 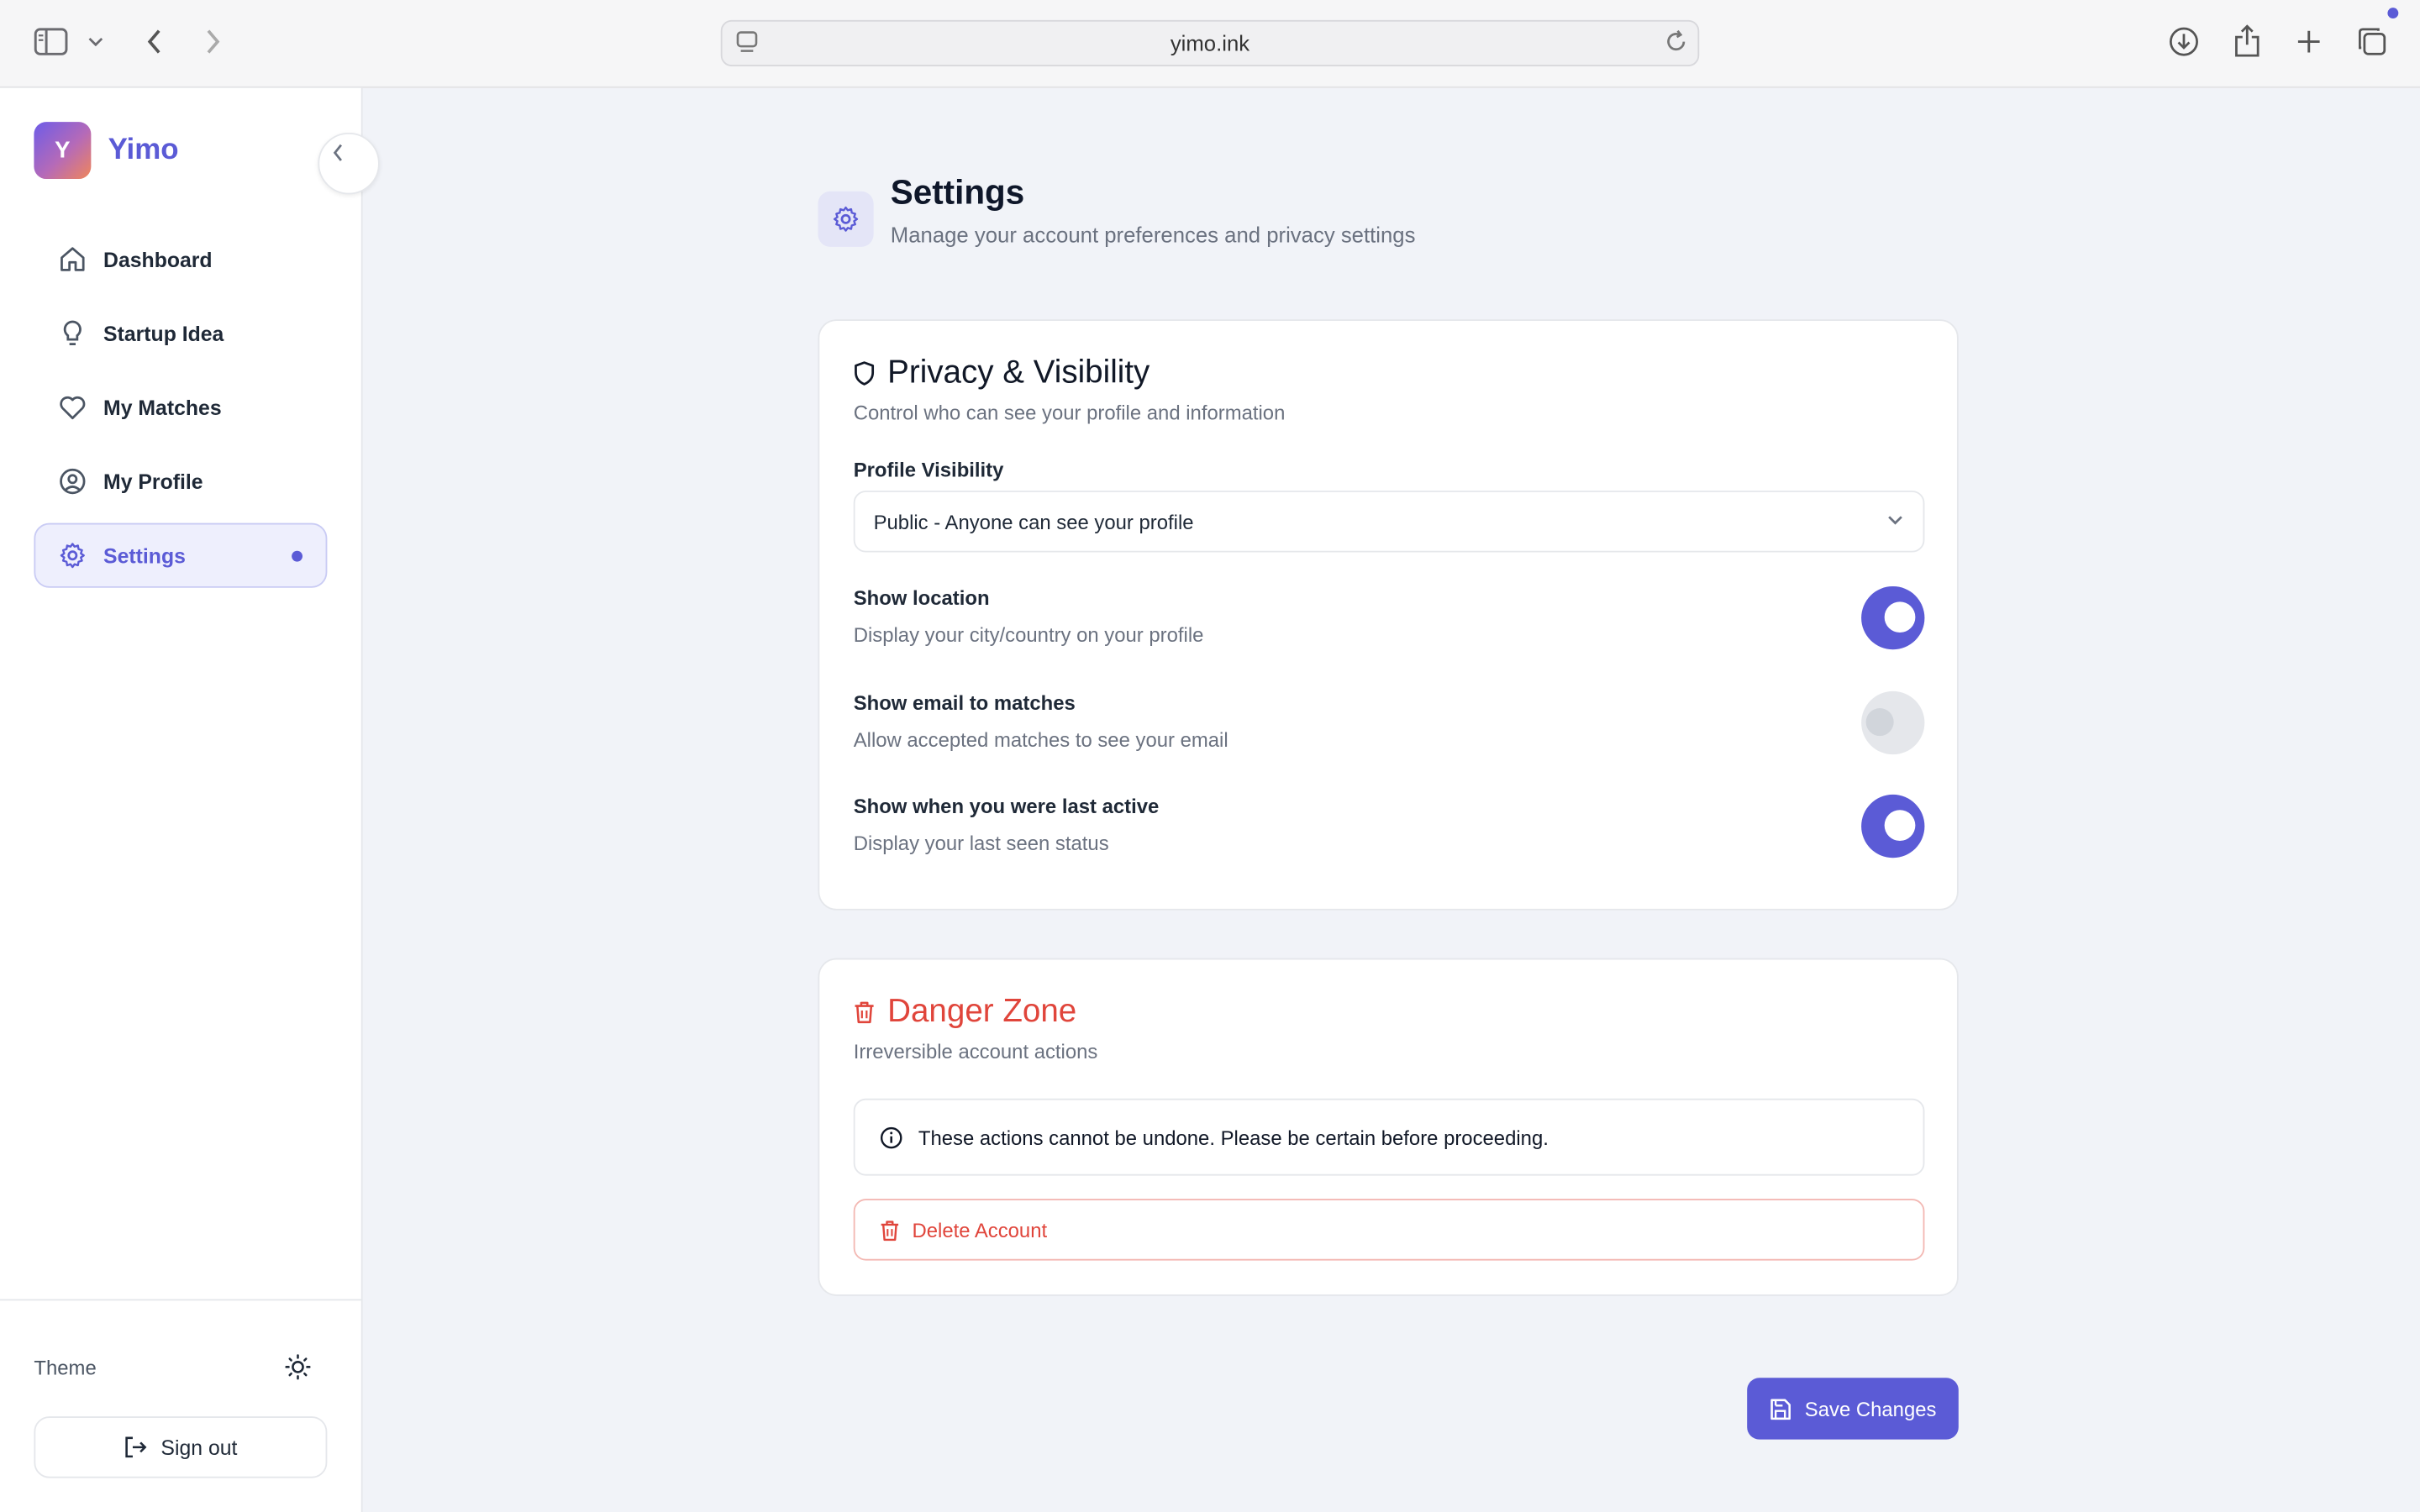 What do you see at coordinates (181, 1405) in the screenshot?
I see `sidebar-footer: Theme Sign out` at bounding box center [181, 1405].